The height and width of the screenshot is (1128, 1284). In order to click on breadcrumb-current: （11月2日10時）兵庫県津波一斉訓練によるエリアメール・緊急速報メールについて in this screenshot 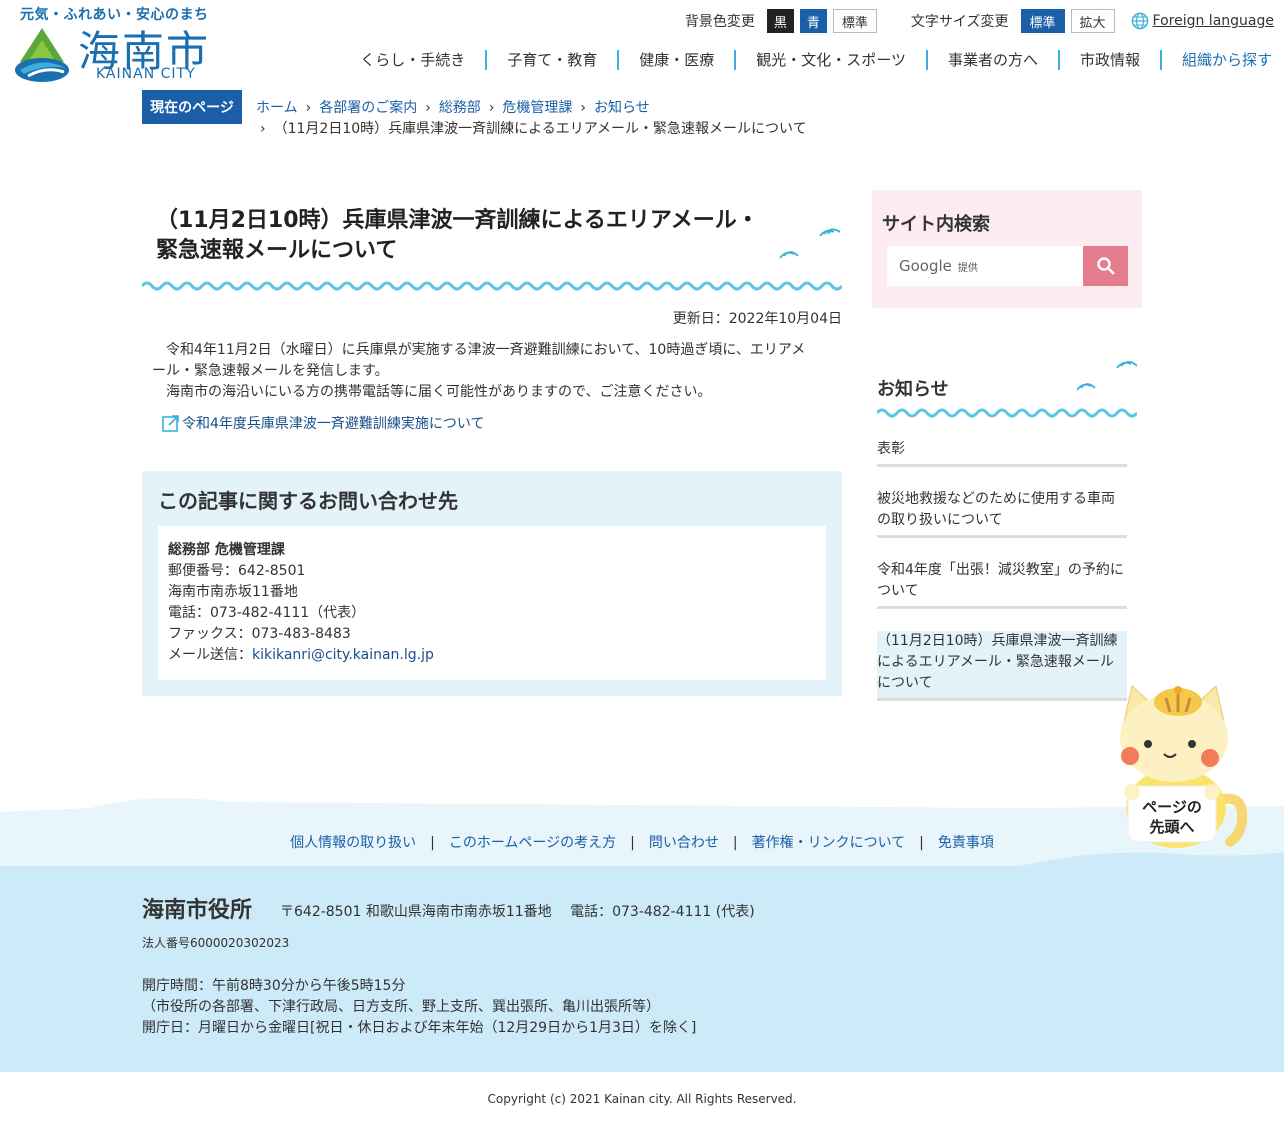, I will do `click(540, 129)`.